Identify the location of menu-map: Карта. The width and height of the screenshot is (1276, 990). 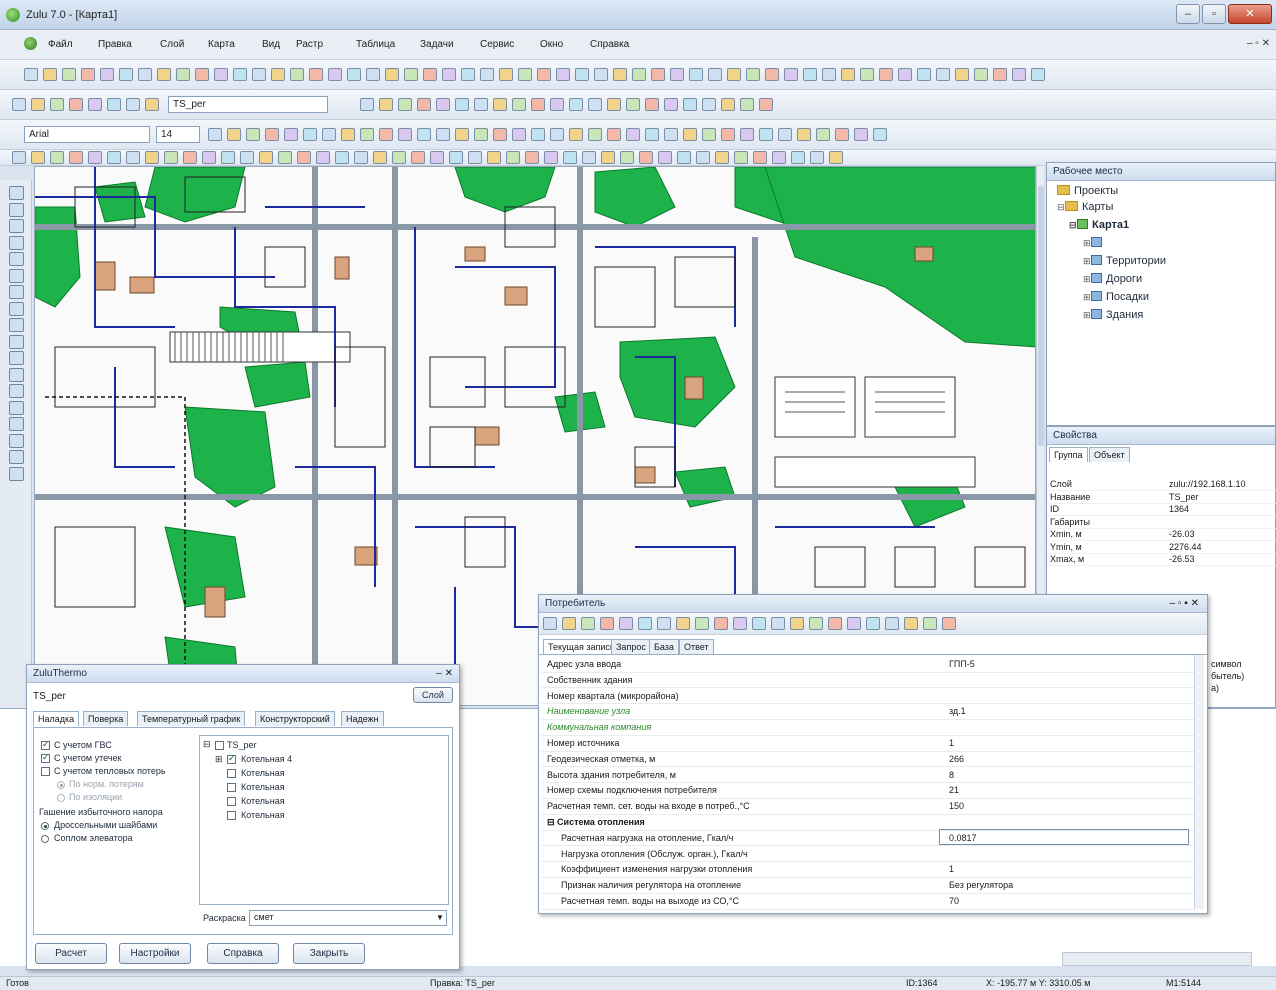
(221, 44).